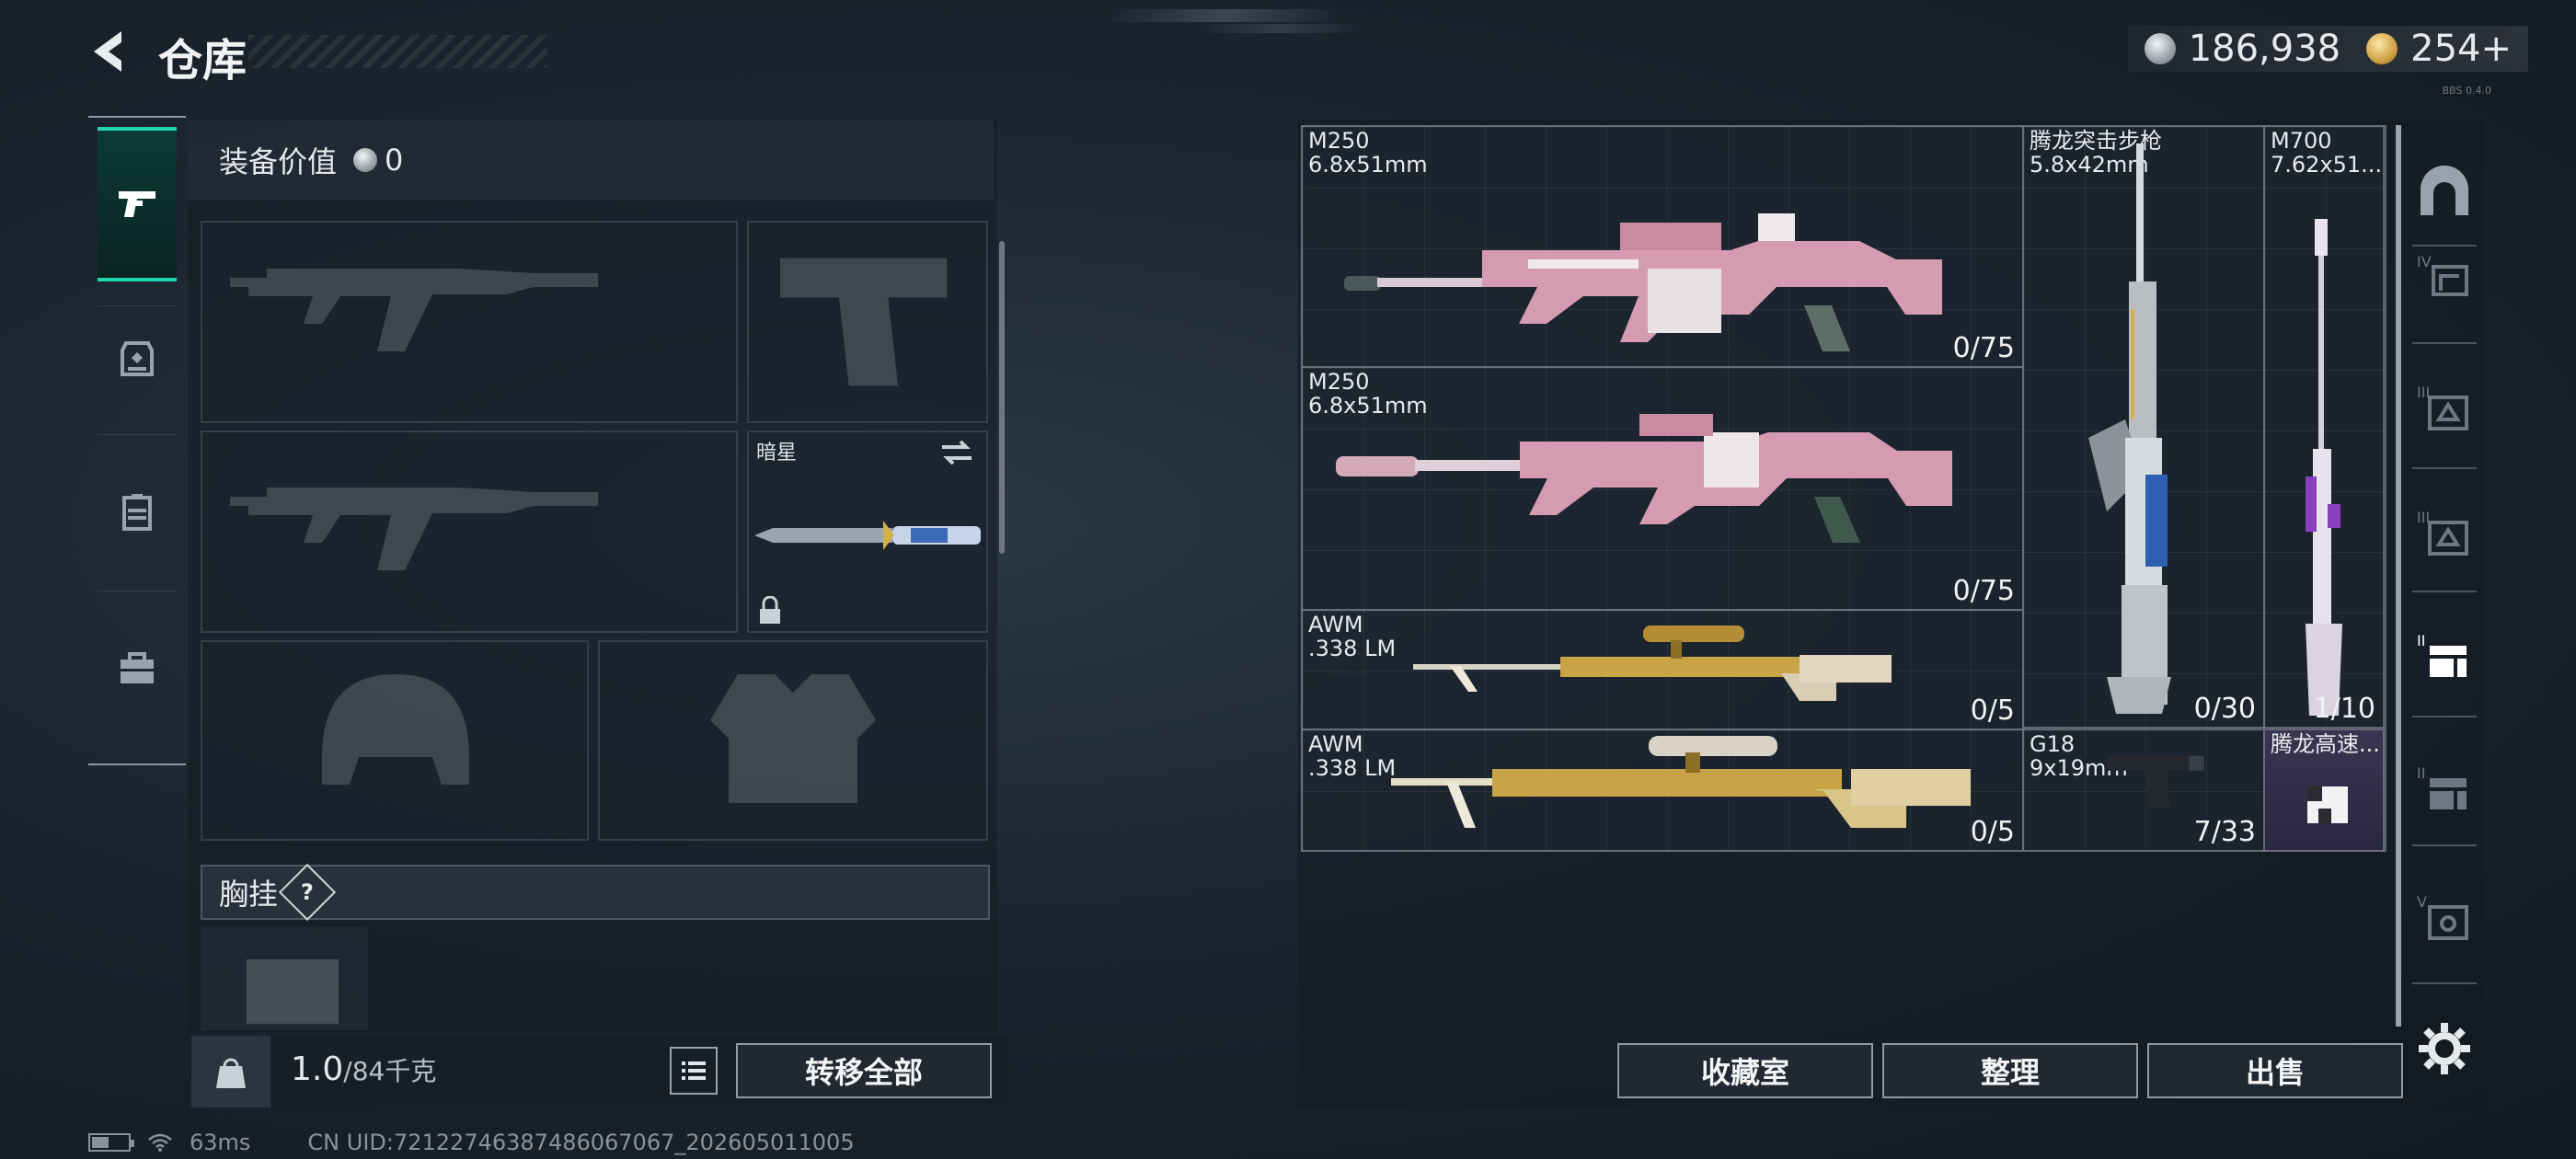 The width and height of the screenshot is (2576, 1159). Describe the element at coordinates (1352, 768) in the screenshot. I see `item-caliber: .338 LM` at that location.